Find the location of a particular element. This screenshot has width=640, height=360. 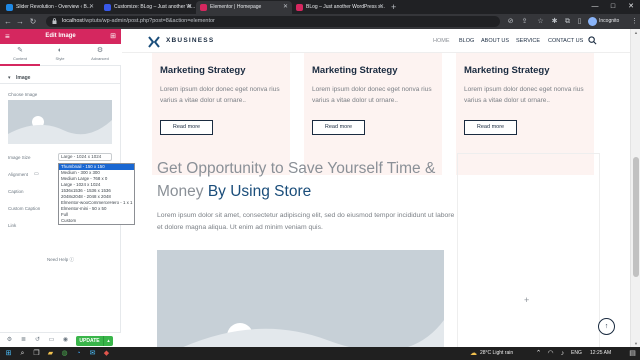

clock: 12:25 AM is located at coordinates (600, 353).